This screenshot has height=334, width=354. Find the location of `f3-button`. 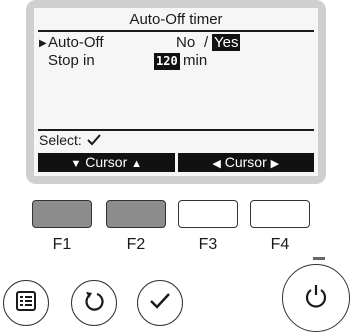

f3-button is located at coordinates (208, 214).